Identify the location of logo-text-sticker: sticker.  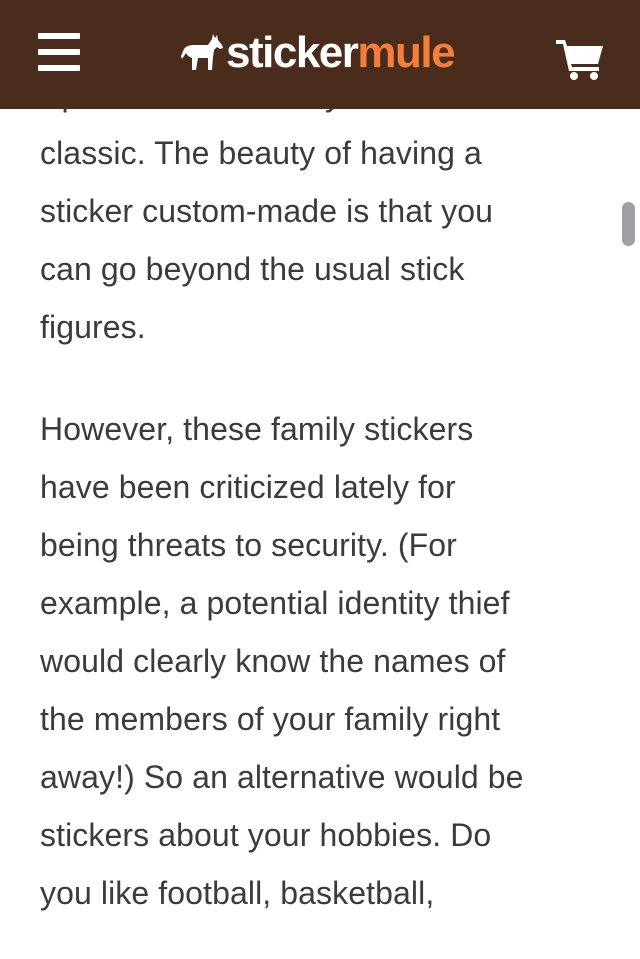
(292, 52).